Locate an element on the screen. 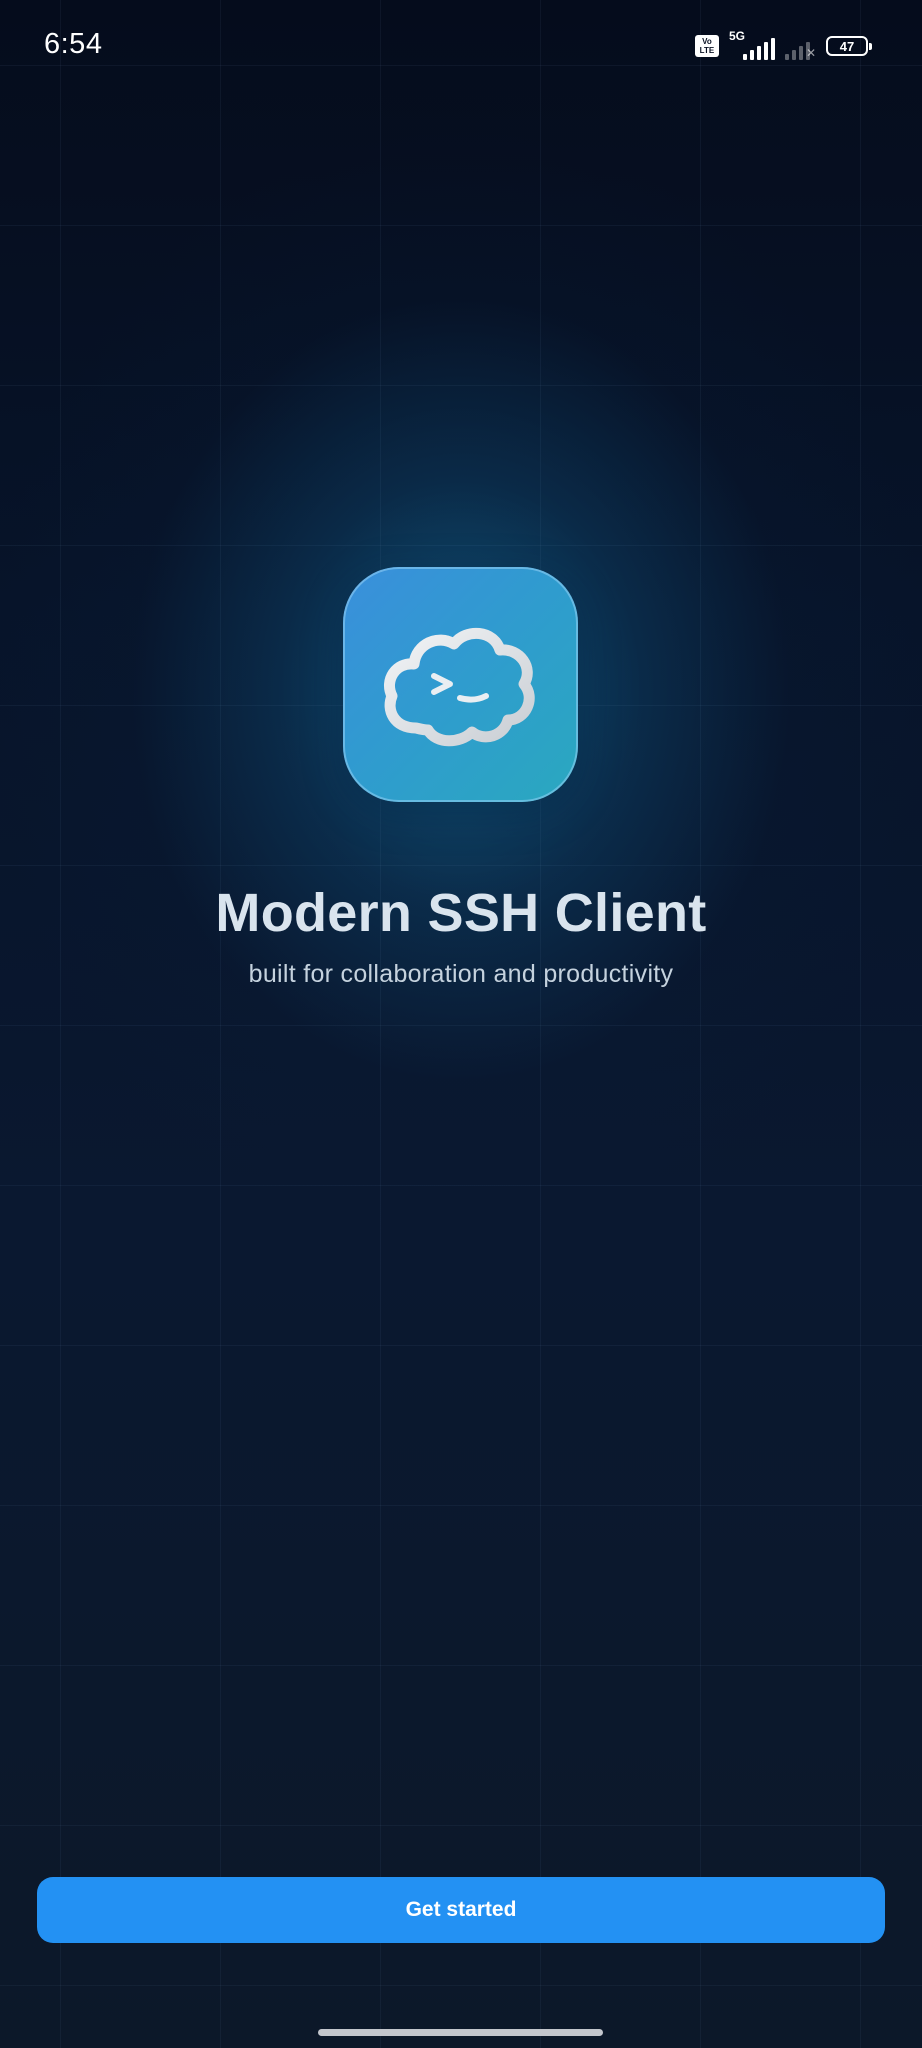 The height and width of the screenshot is (2048, 922). status-time: 6:54 is located at coordinates (73, 44).